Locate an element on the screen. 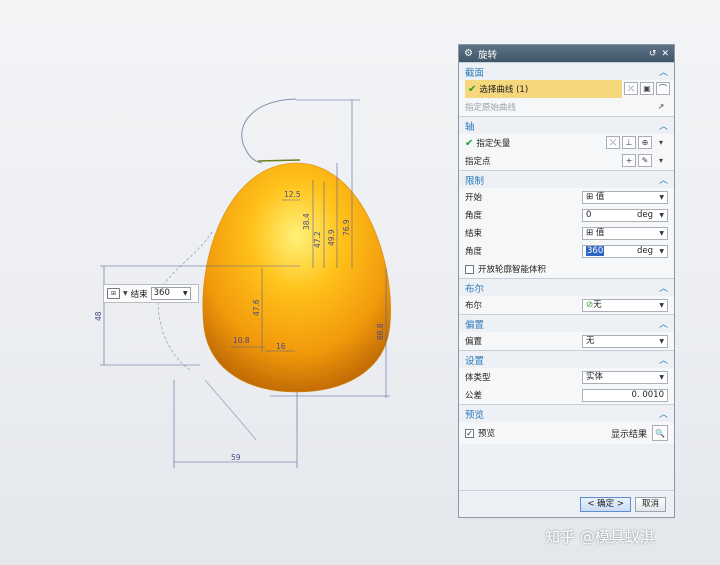 The width and height of the screenshot is (720, 565). settings-header: 设置 ︿ is located at coordinates (566, 359).